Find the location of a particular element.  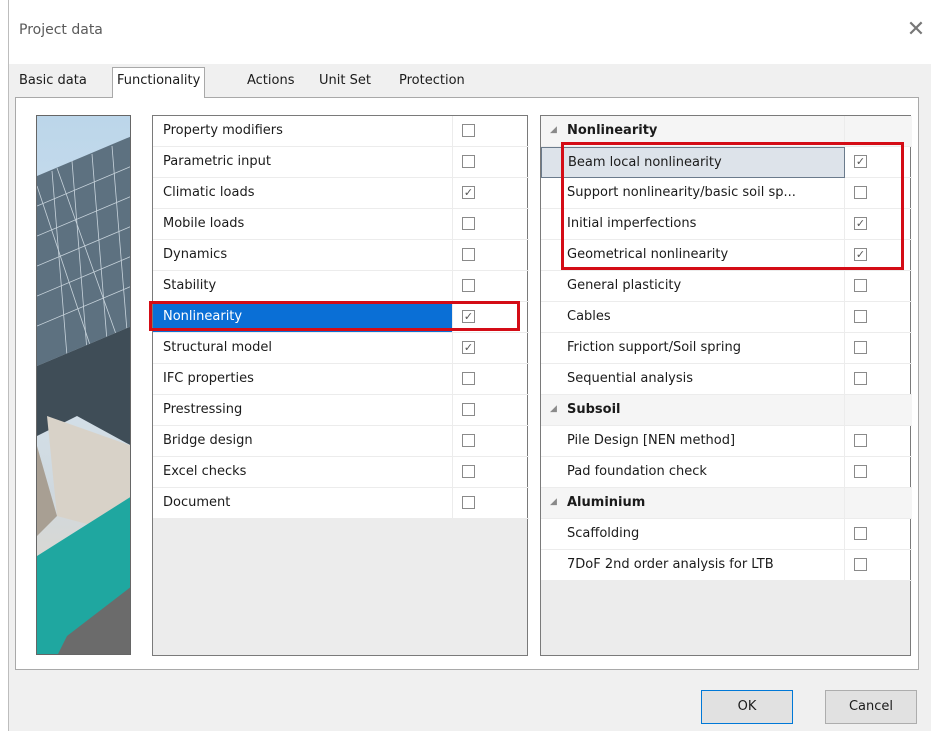

tab-protection: Protection is located at coordinates (432, 82).